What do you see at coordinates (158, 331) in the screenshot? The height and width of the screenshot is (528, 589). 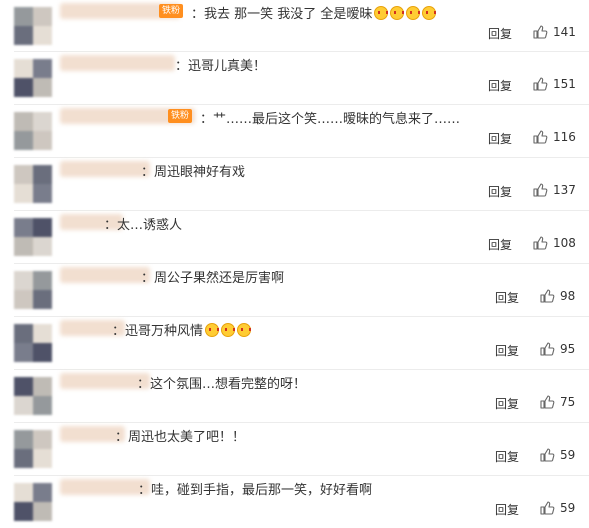 I see `comment-body: ：迅哥万种风情` at bounding box center [158, 331].